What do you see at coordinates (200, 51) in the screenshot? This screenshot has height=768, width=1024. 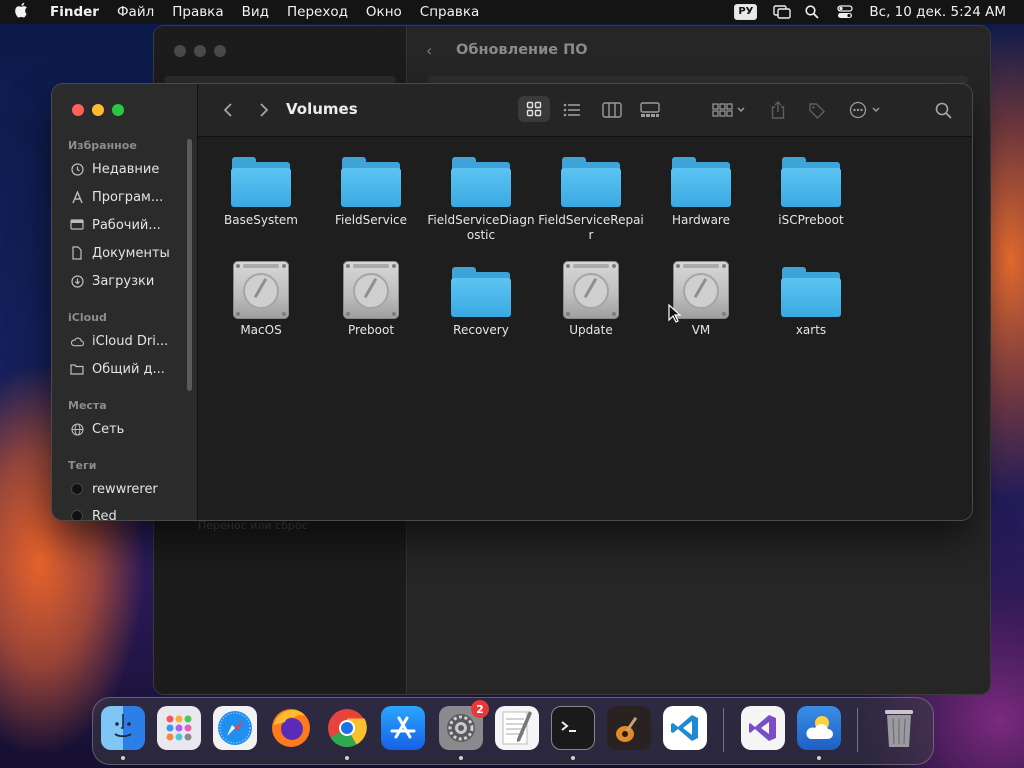 I see `inactive-window-controls` at bounding box center [200, 51].